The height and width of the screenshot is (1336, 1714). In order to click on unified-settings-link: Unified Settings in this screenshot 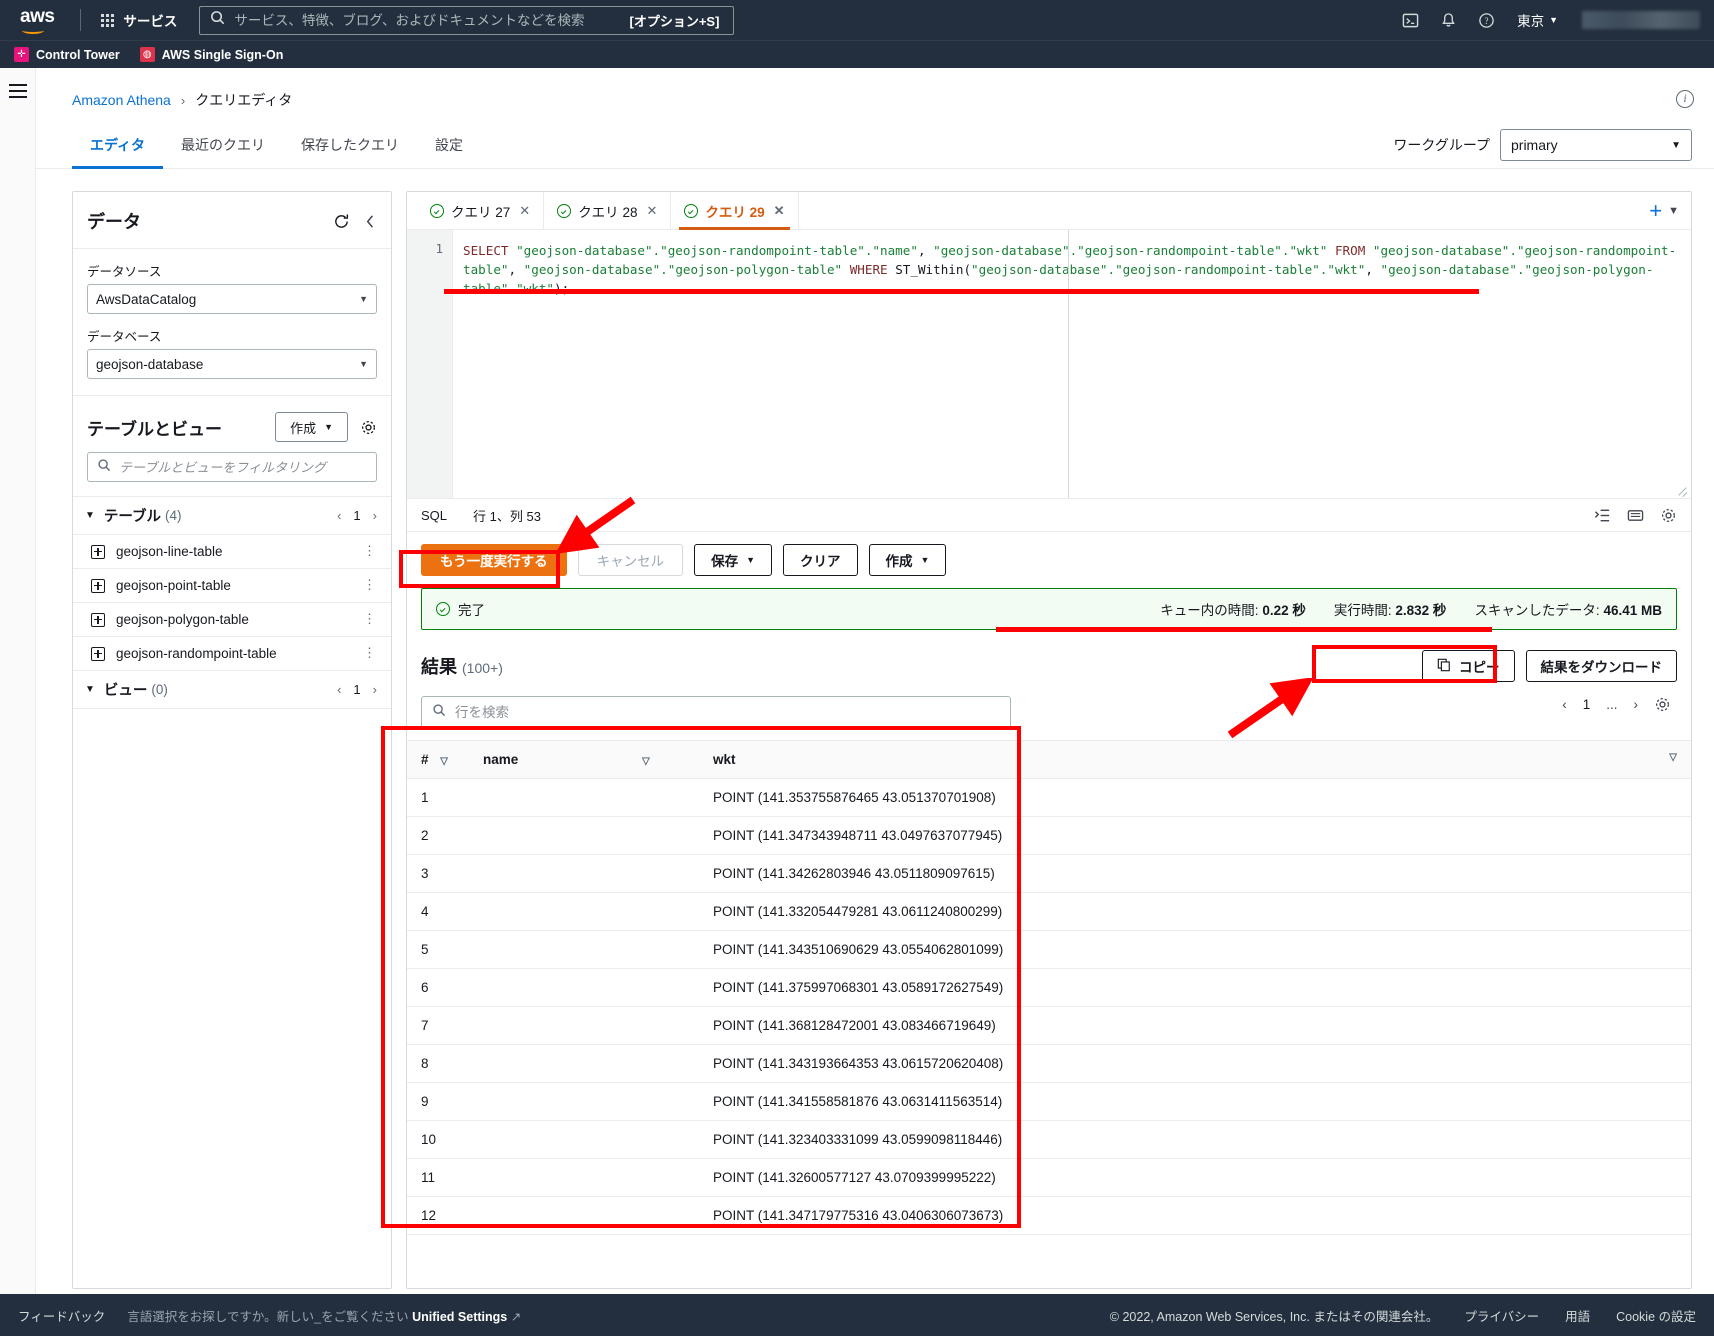, I will do `click(459, 1317)`.